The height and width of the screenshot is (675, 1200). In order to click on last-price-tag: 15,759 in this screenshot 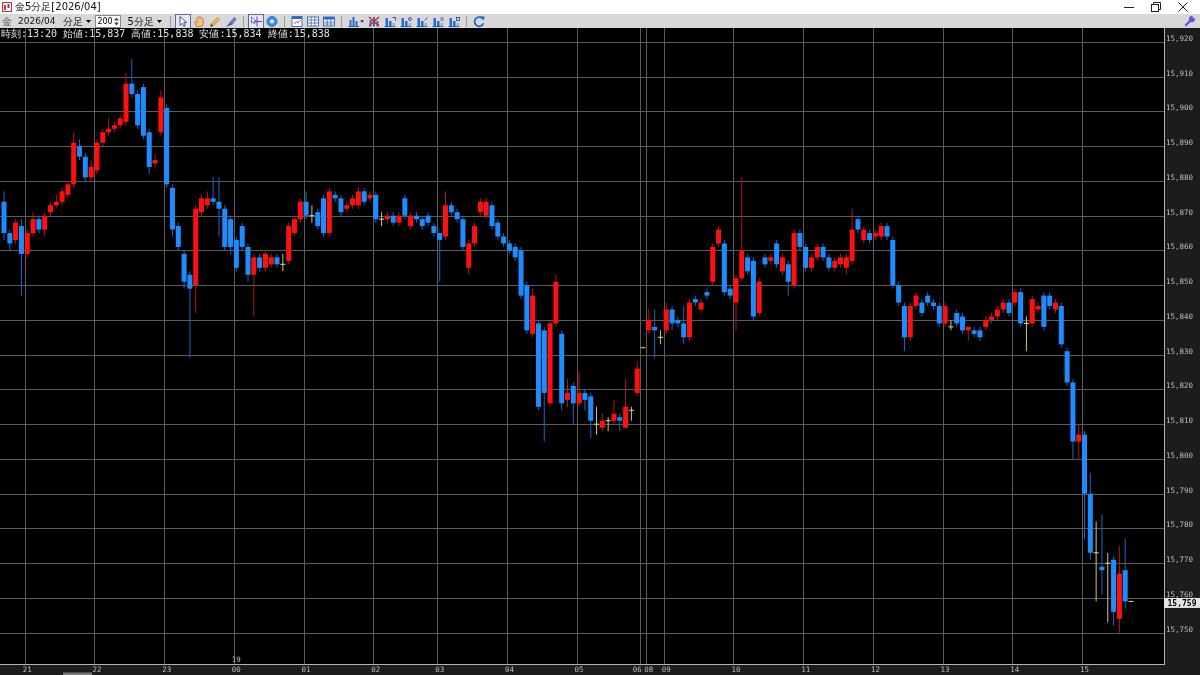, I will do `click(1182, 603)`.